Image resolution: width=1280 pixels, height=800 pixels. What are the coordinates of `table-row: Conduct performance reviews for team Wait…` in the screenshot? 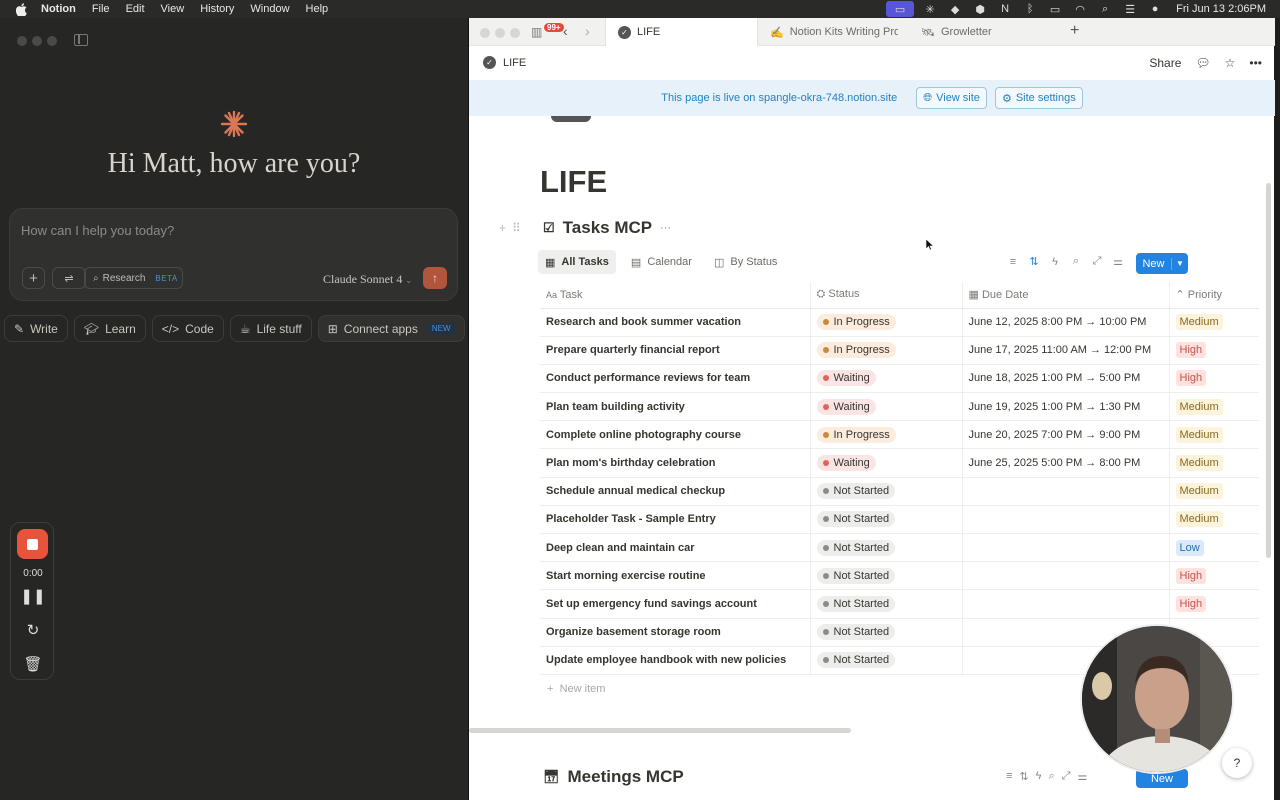 It's located at (899, 379).